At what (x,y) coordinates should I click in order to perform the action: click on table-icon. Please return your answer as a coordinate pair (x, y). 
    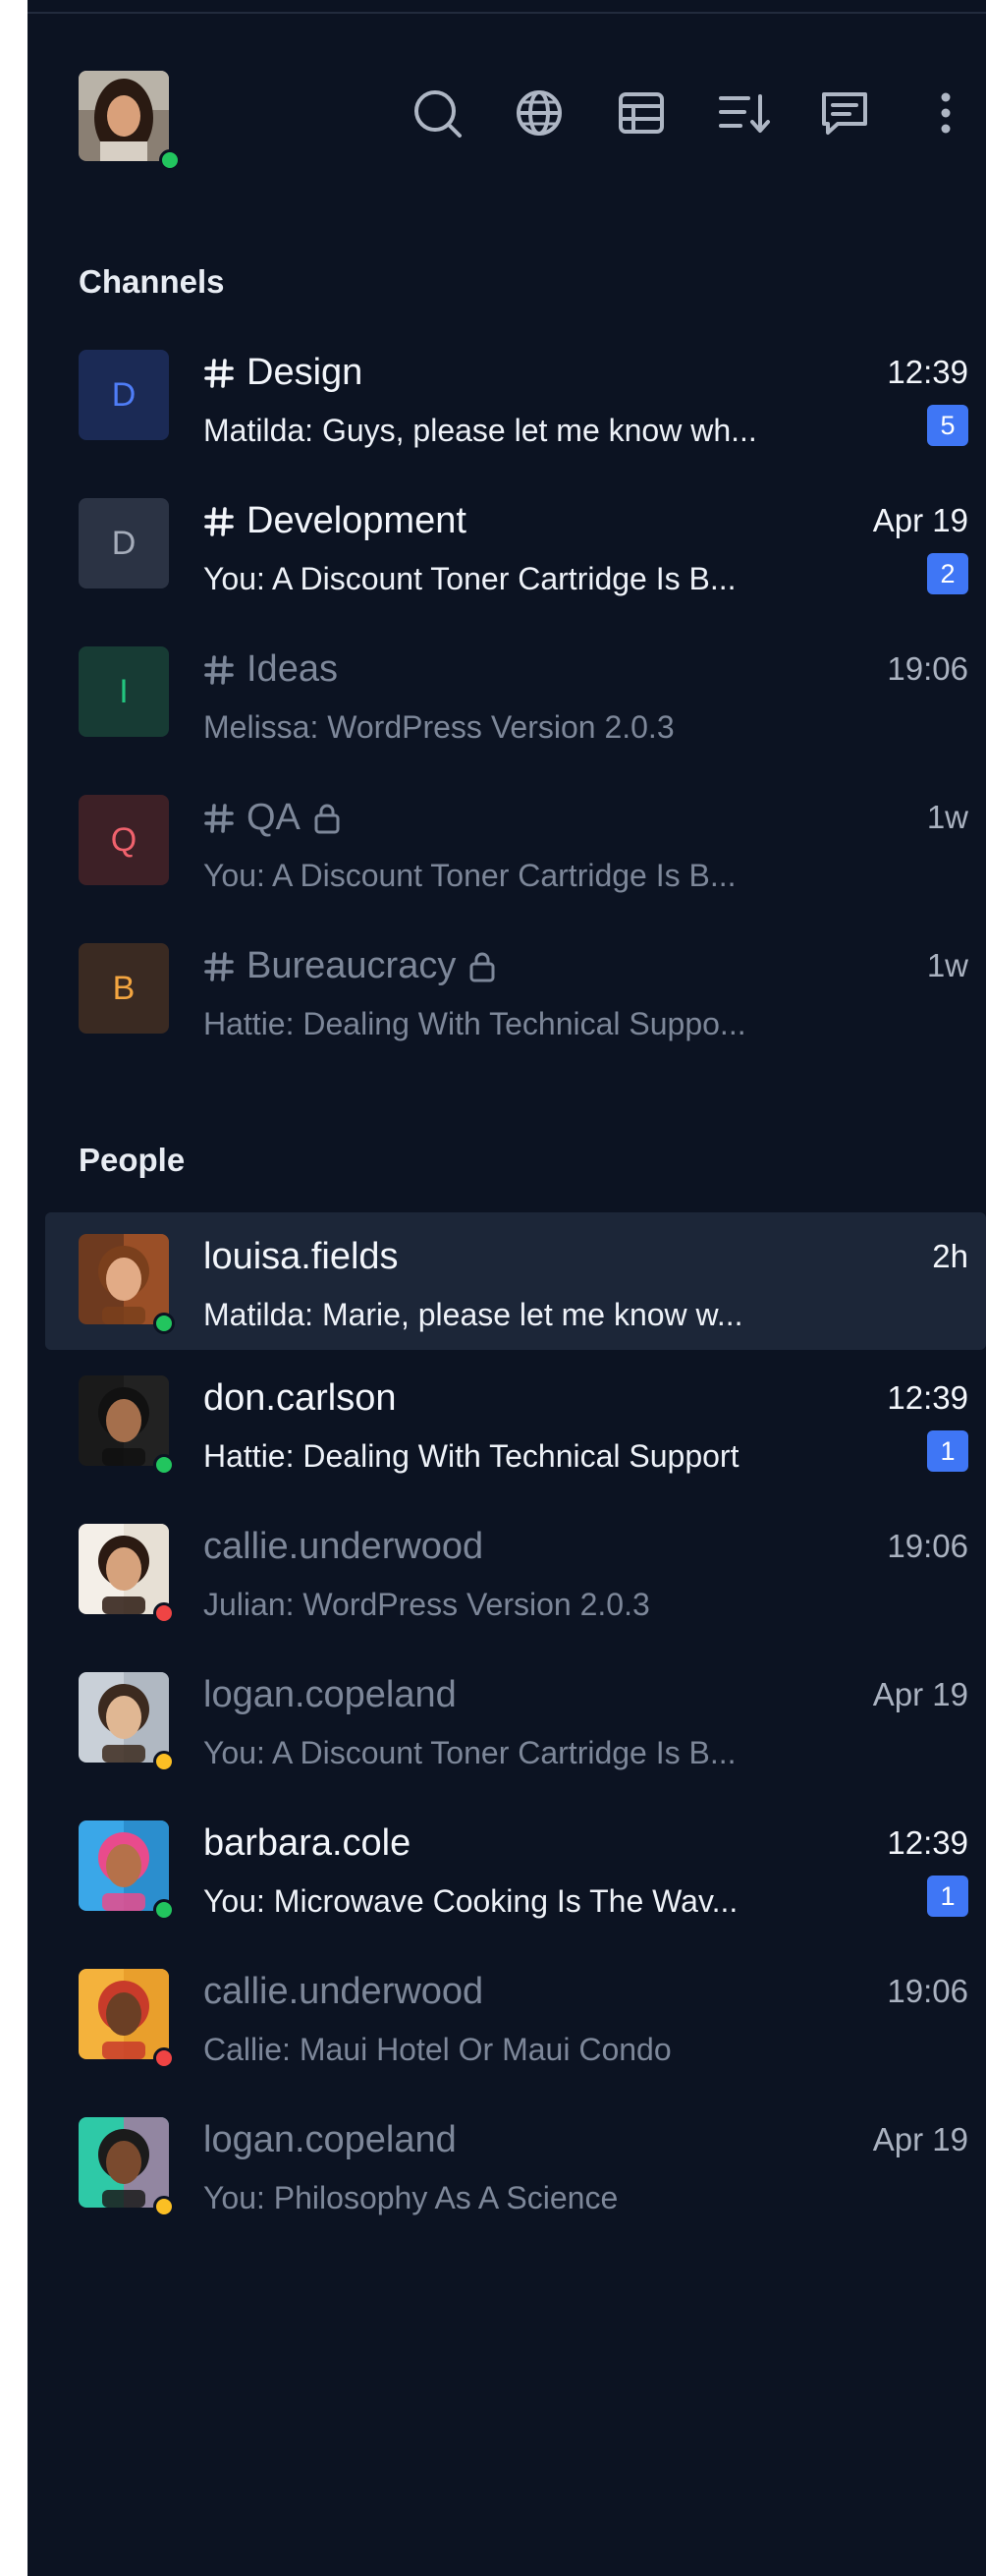
    Looking at the image, I should click on (641, 113).